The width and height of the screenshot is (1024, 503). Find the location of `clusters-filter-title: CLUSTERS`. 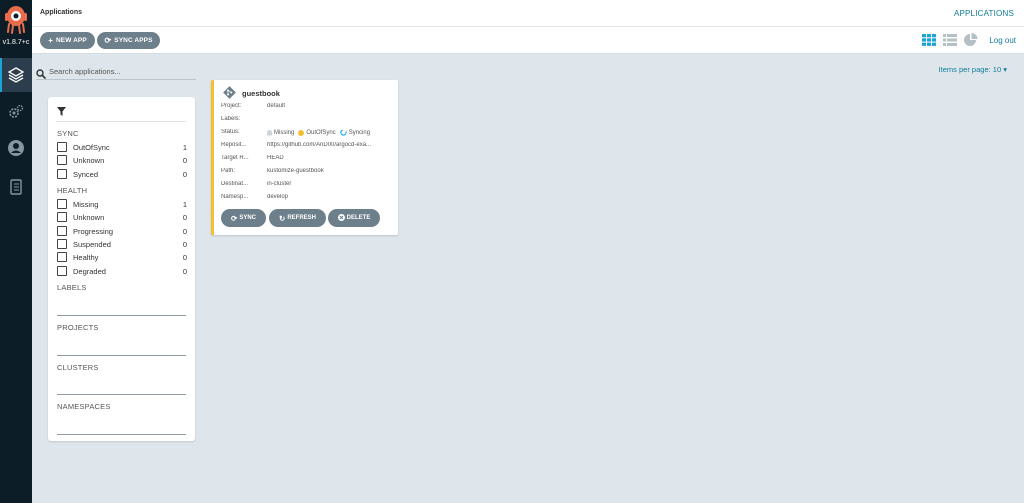

clusters-filter-title: CLUSTERS is located at coordinates (78, 367).